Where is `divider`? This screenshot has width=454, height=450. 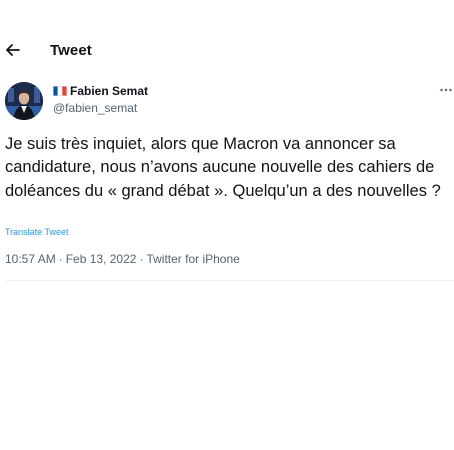 divider is located at coordinates (229, 280).